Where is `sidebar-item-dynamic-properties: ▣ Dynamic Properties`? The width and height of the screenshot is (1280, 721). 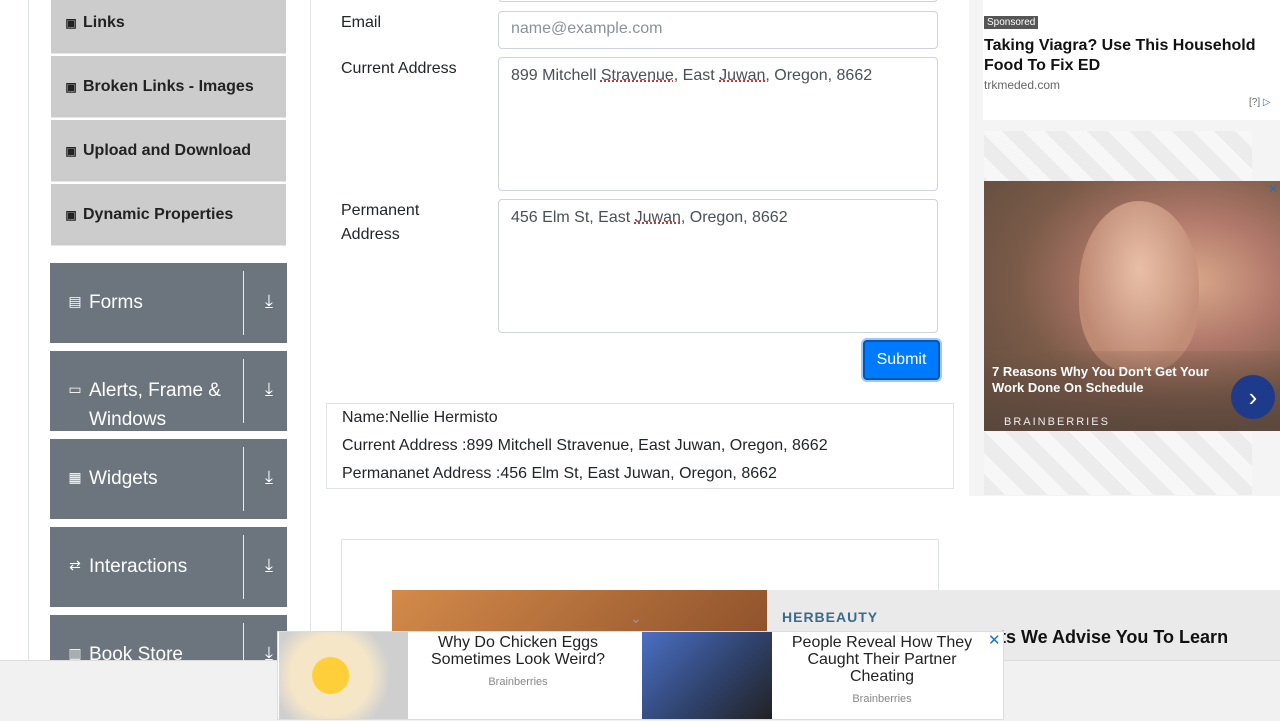
sidebar-item-dynamic-properties: ▣ Dynamic Properties is located at coordinates (168, 215).